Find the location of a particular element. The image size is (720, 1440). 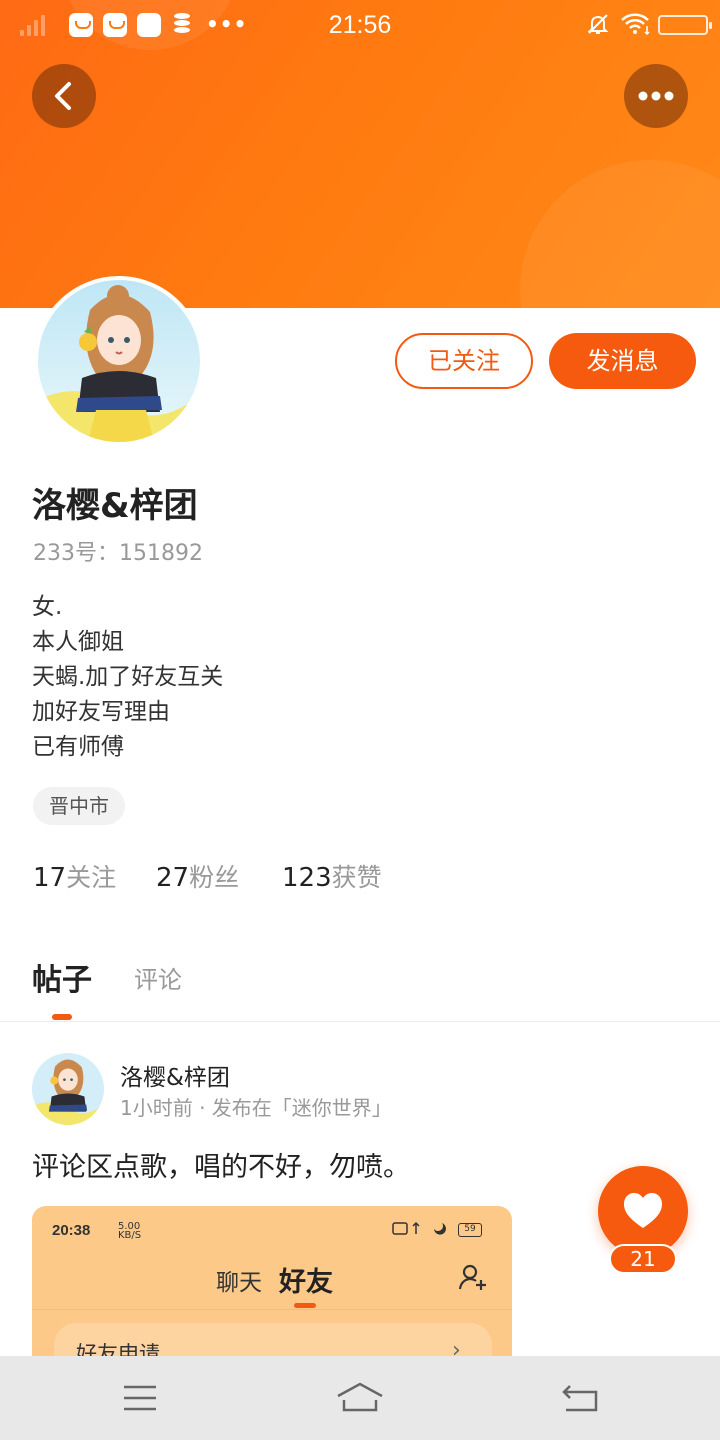

profile-bio: 女. 本人御姐 天蝎.加了好友互关 加好友写理由 已有师傅 is located at coordinates (127, 677).